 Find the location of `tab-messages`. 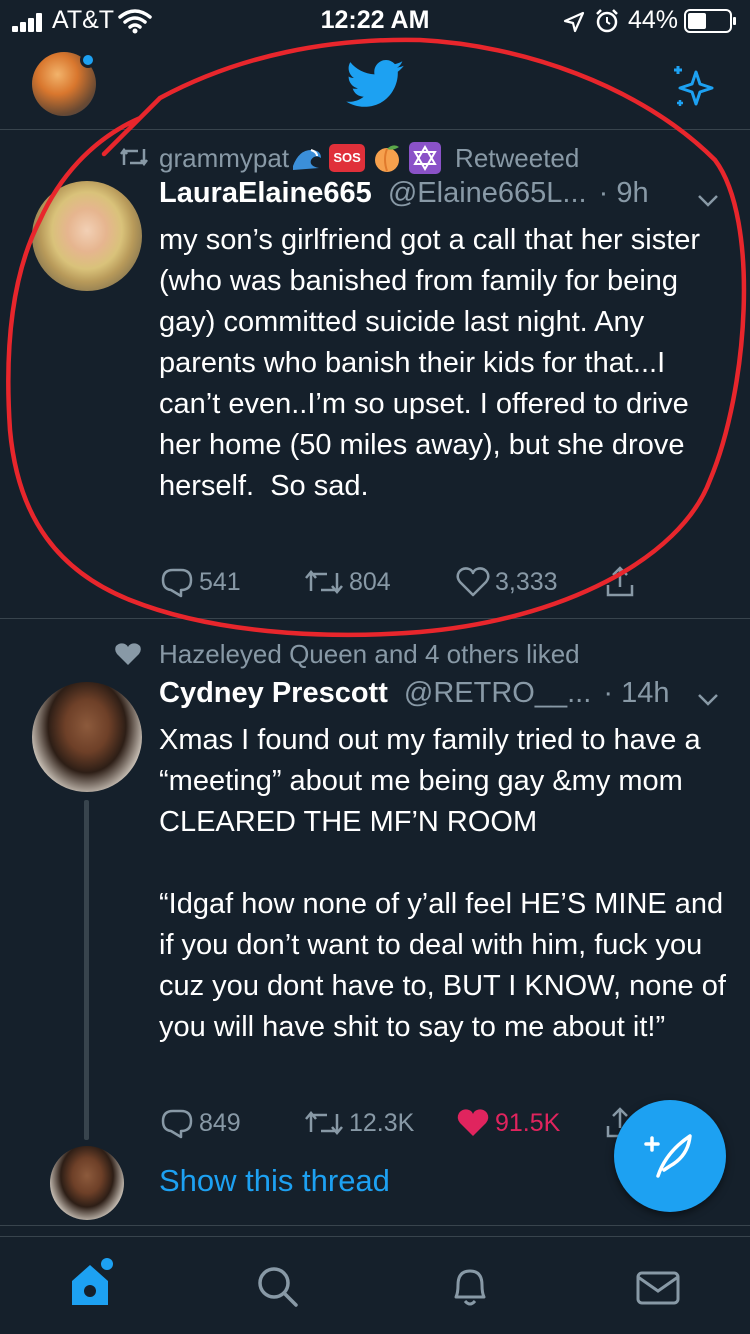

tab-messages is located at coordinates (658, 1287).